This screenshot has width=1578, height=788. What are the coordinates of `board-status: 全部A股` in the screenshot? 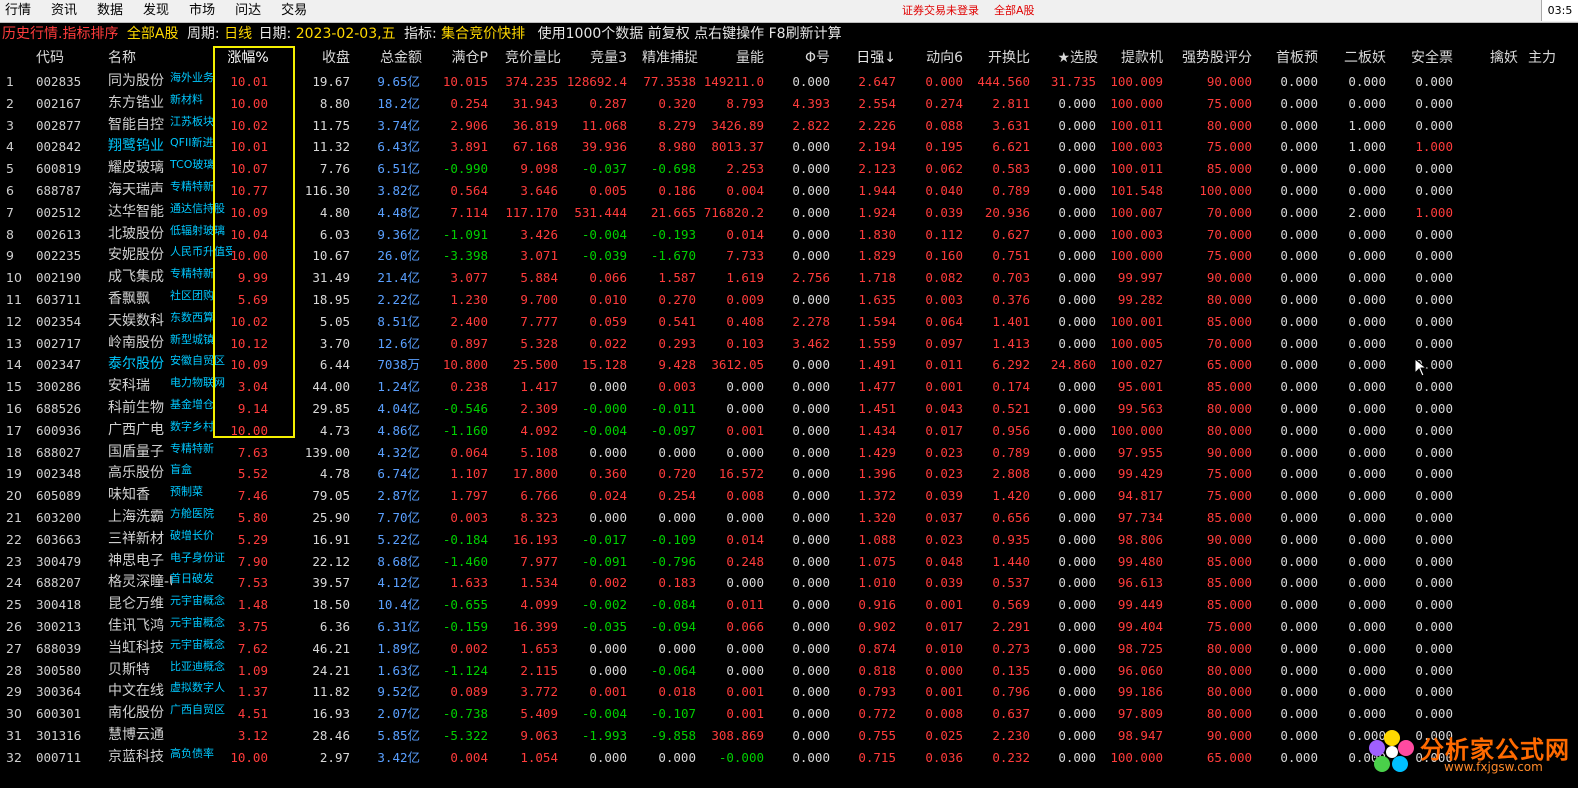 It's located at (1014, 11).